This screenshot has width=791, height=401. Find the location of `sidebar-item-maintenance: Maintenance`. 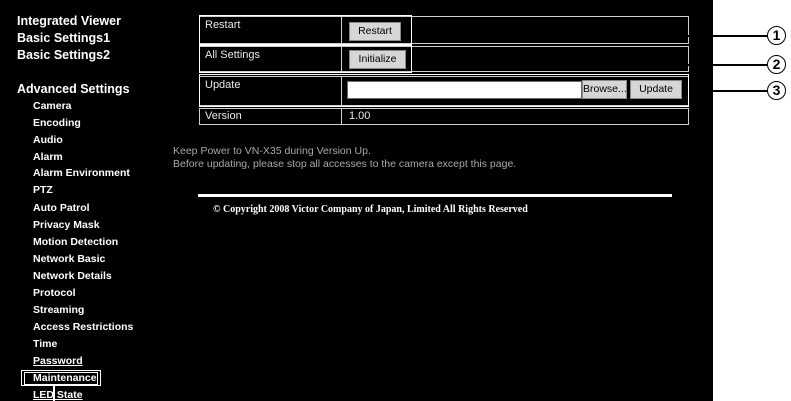

sidebar-item-maintenance: Maintenance is located at coordinates (65, 378).